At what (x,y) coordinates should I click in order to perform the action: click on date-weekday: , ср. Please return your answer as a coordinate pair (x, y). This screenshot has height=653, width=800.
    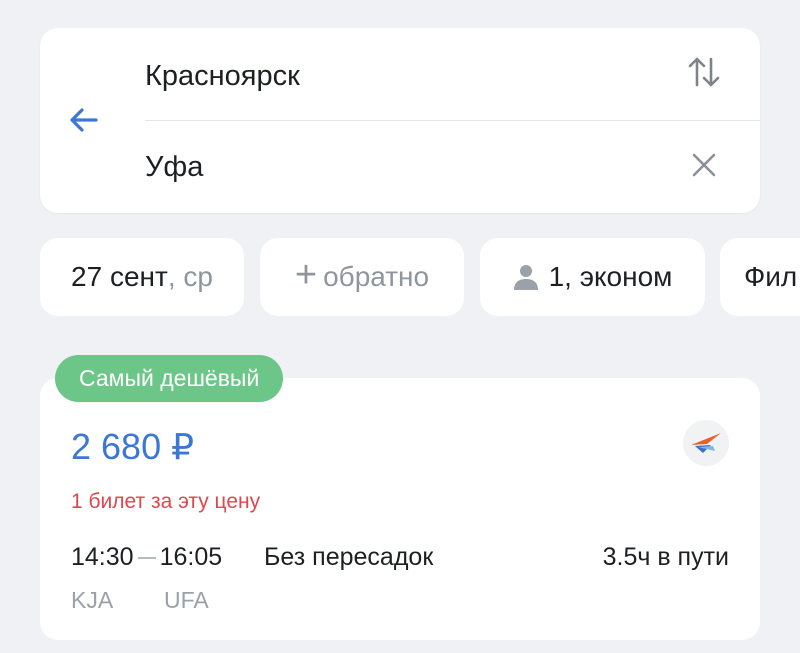
    Looking at the image, I should click on (190, 276).